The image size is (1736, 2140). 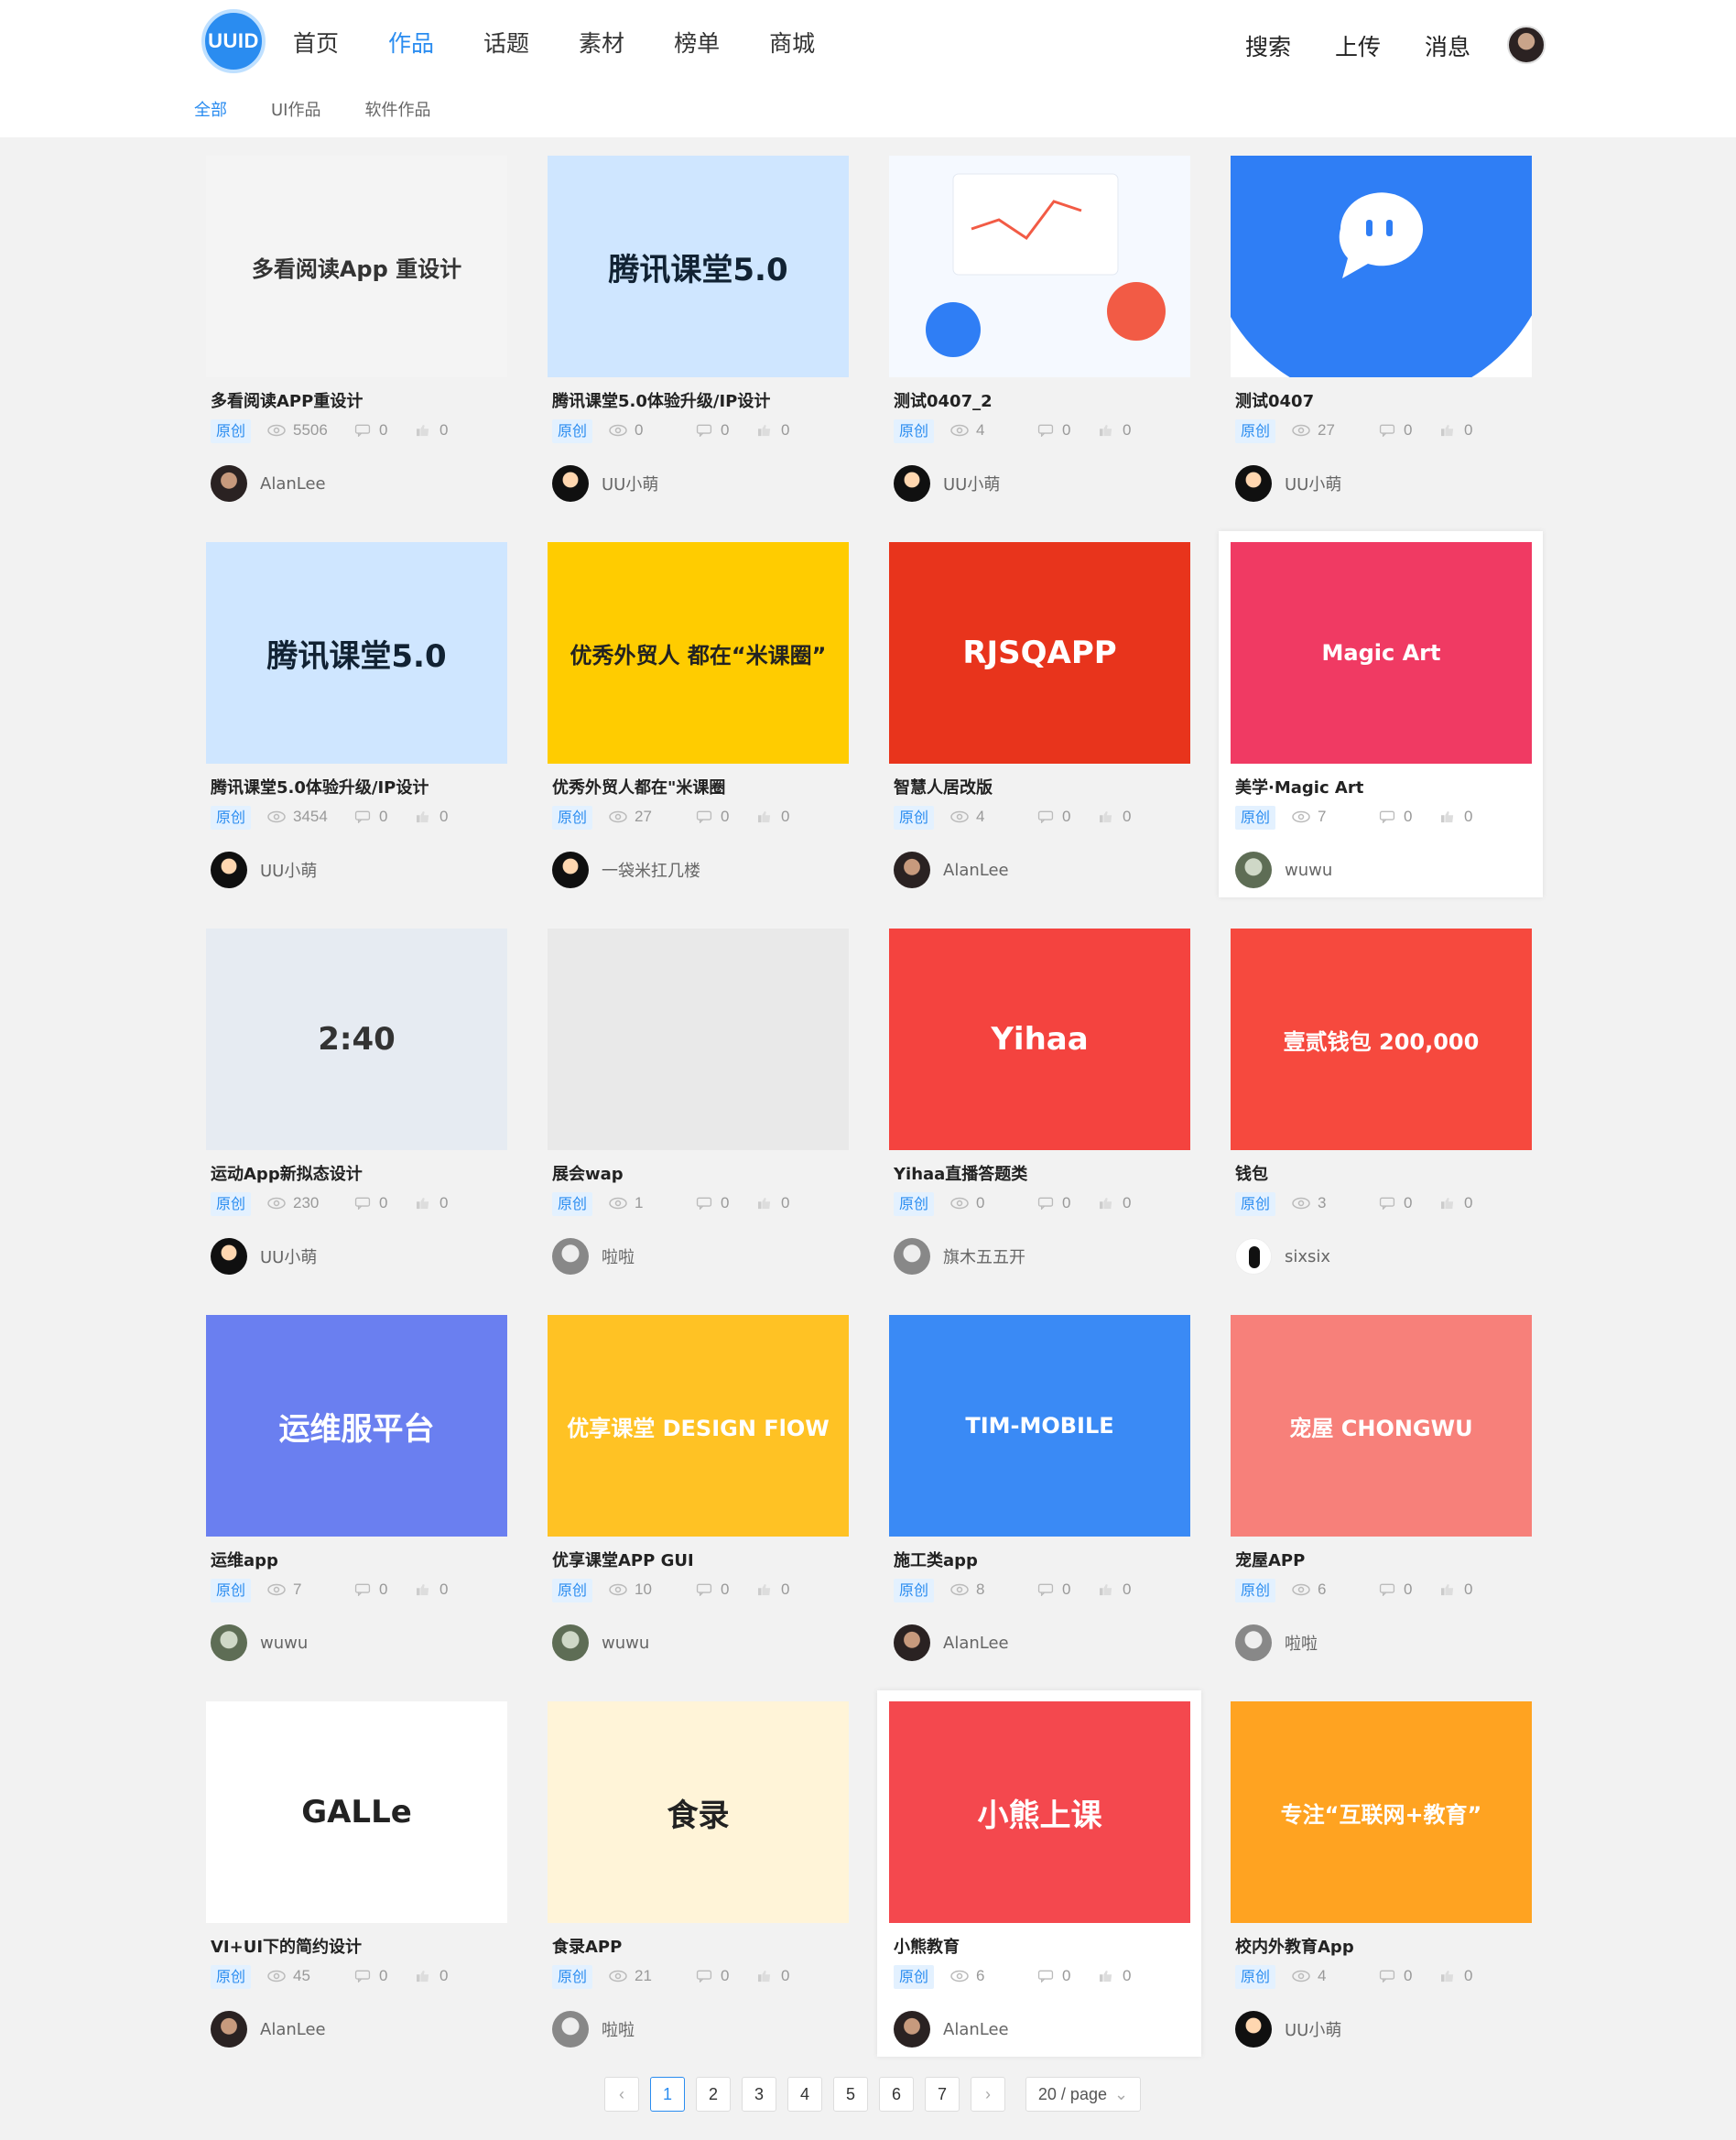 I want to click on page-button: 5, so click(x=850, y=2094).